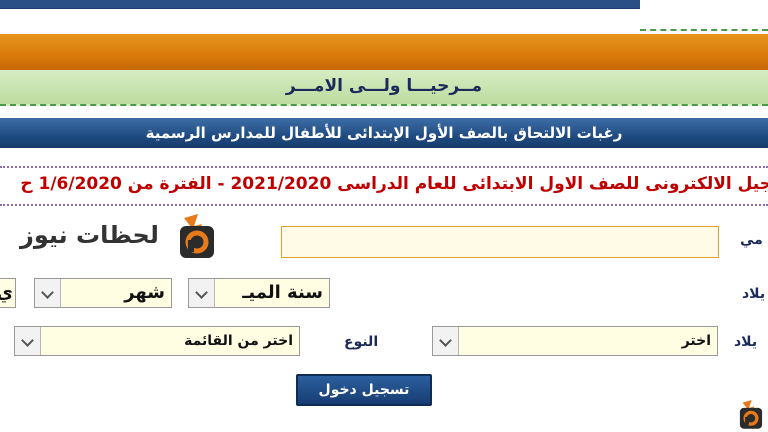 Image resolution: width=768 pixels, height=432 pixels. What do you see at coordinates (238, 341) in the screenshot?
I see `gender-value: اختر من القائمة` at bounding box center [238, 341].